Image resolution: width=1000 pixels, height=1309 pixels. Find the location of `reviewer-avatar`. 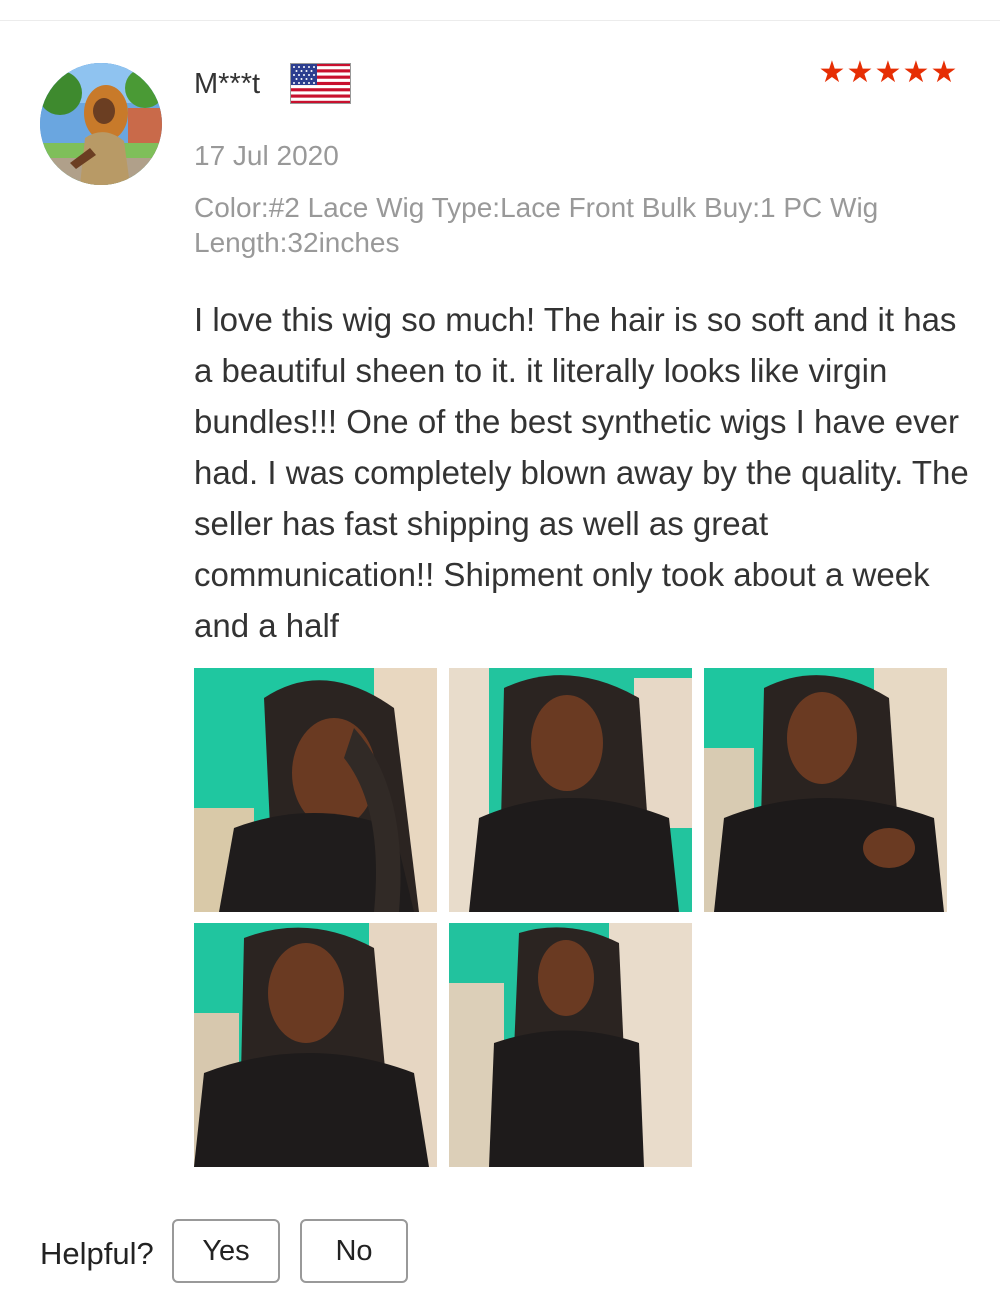

reviewer-avatar is located at coordinates (101, 124).